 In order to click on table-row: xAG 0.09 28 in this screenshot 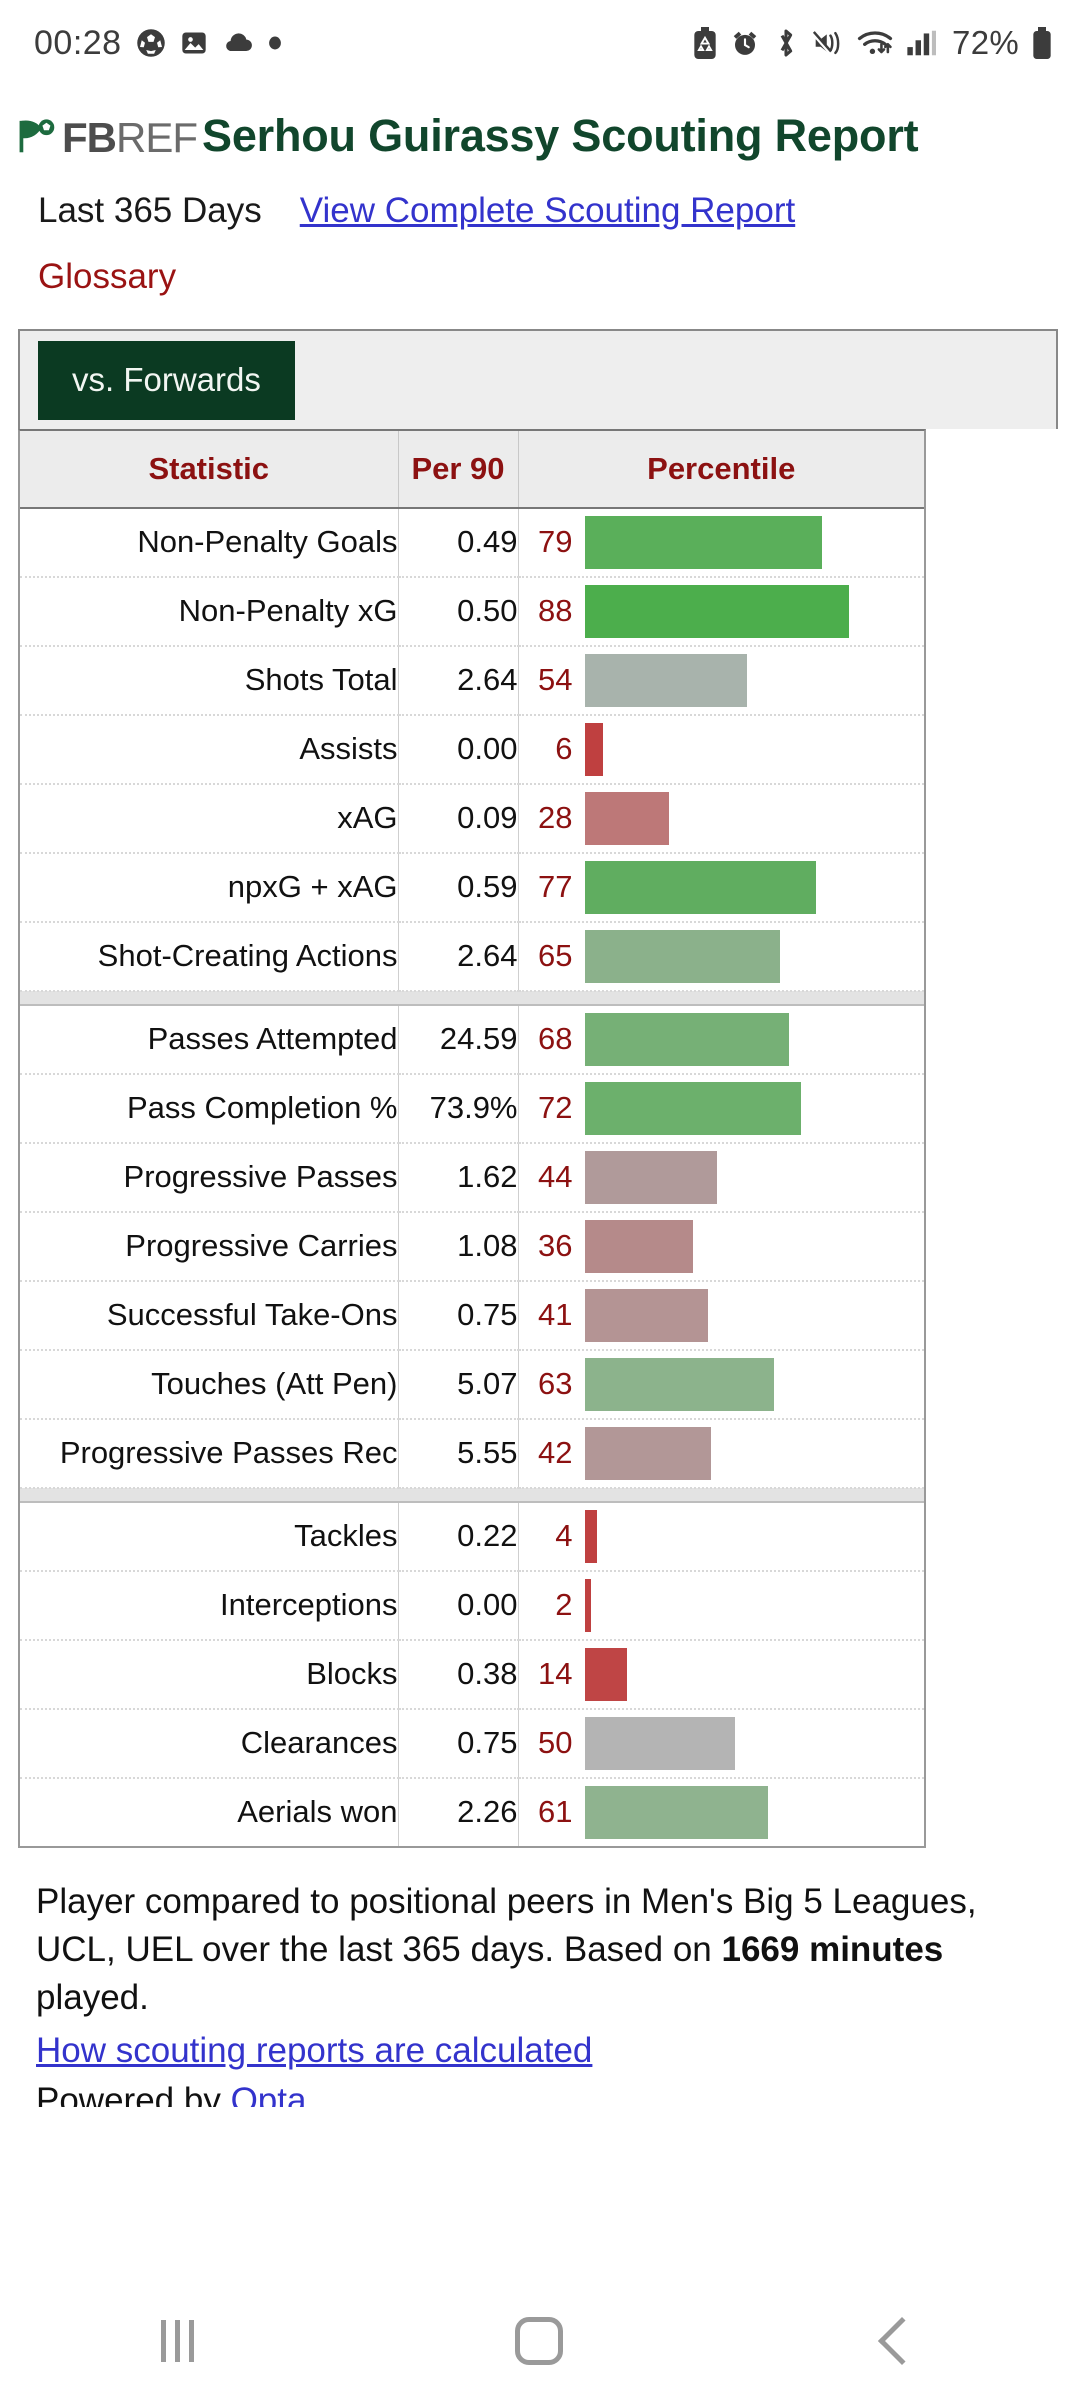, I will do `click(472, 818)`.